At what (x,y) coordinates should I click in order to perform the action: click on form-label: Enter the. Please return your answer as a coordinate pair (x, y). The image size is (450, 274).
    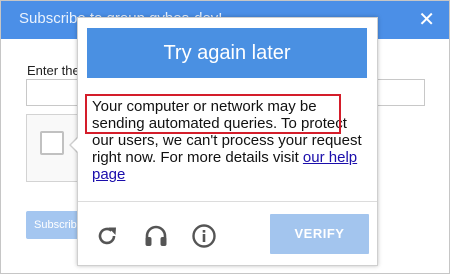
    Looking at the image, I should click on (53, 70).